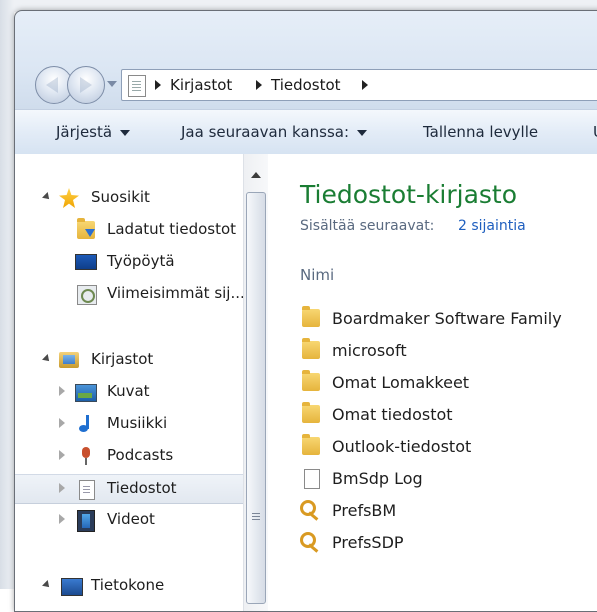 This screenshot has width=597, height=612. What do you see at coordinates (367, 226) in the screenshot?
I see `includes-label: Sisältää seuraavat:` at bounding box center [367, 226].